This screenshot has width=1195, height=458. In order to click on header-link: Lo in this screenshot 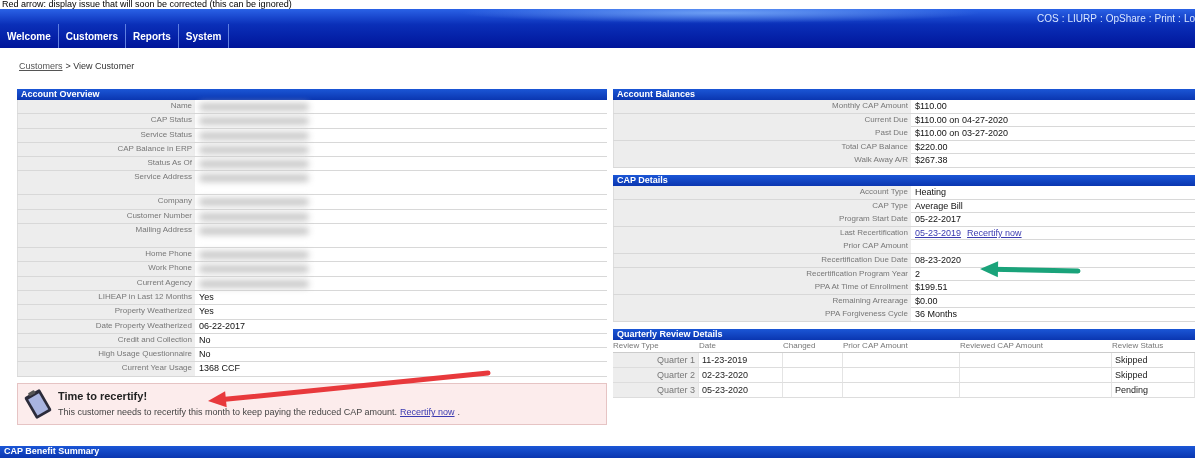, I will do `click(1189, 18)`.